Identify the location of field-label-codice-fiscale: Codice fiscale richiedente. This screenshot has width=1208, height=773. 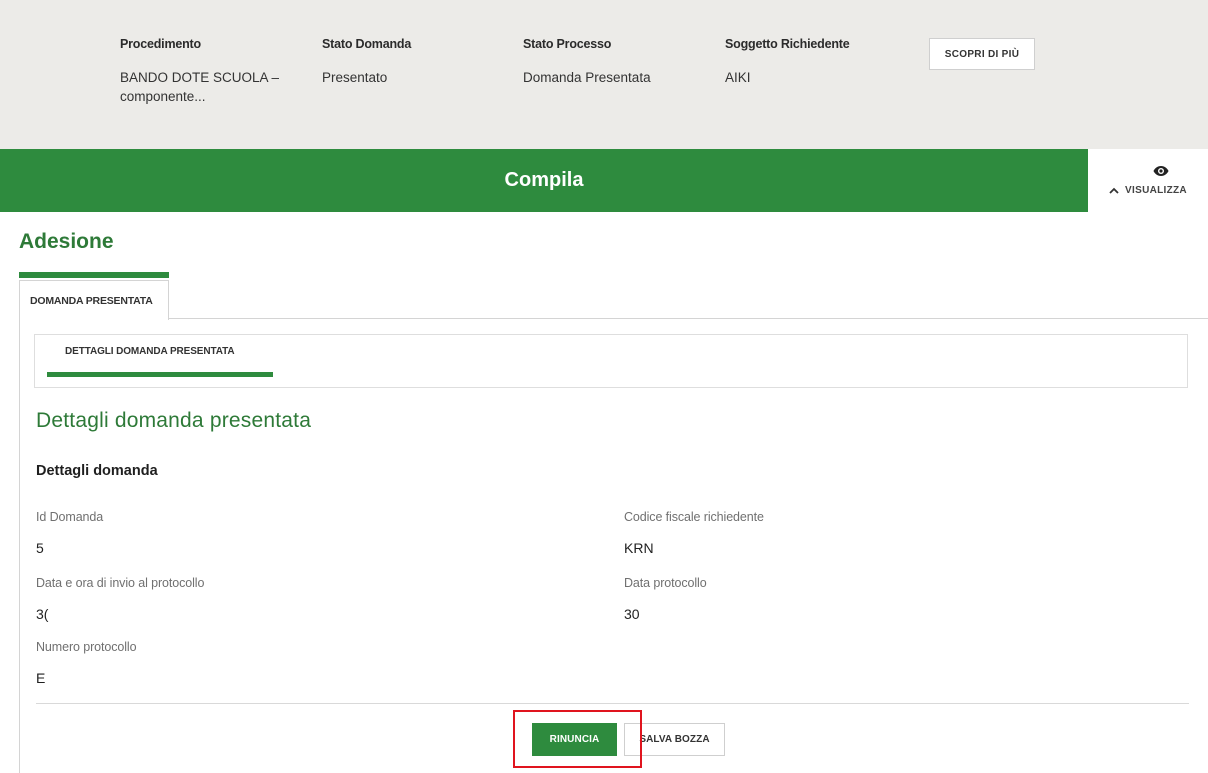
(694, 517).